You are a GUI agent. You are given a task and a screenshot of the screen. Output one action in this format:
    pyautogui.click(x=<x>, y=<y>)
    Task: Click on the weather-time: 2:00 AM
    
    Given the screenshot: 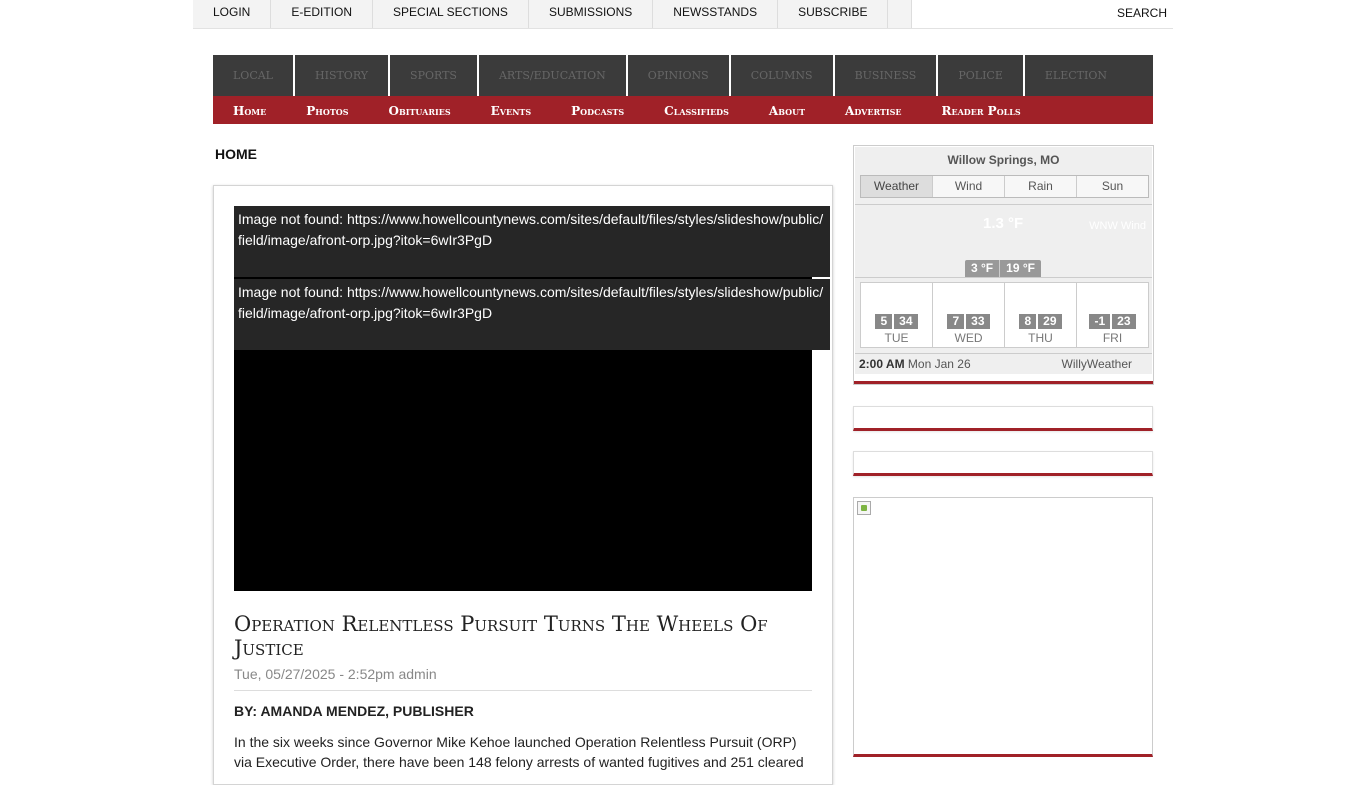 What is the action you would take?
    pyautogui.click(x=882, y=364)
    